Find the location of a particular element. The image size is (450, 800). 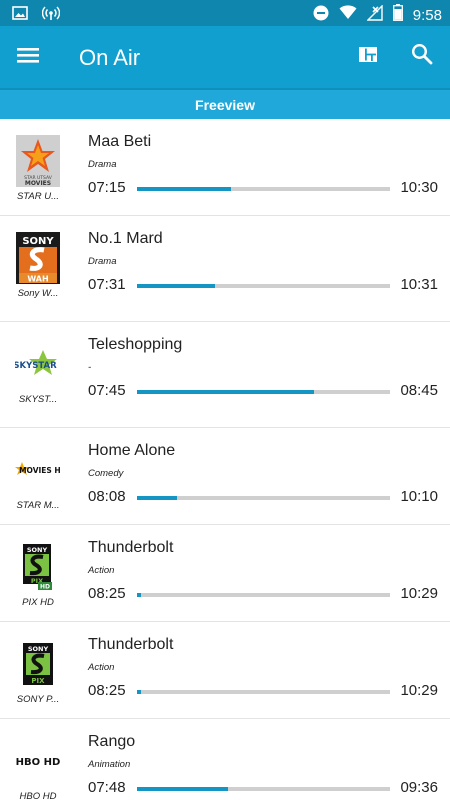

search-icon is located at coordinates (422, 56).